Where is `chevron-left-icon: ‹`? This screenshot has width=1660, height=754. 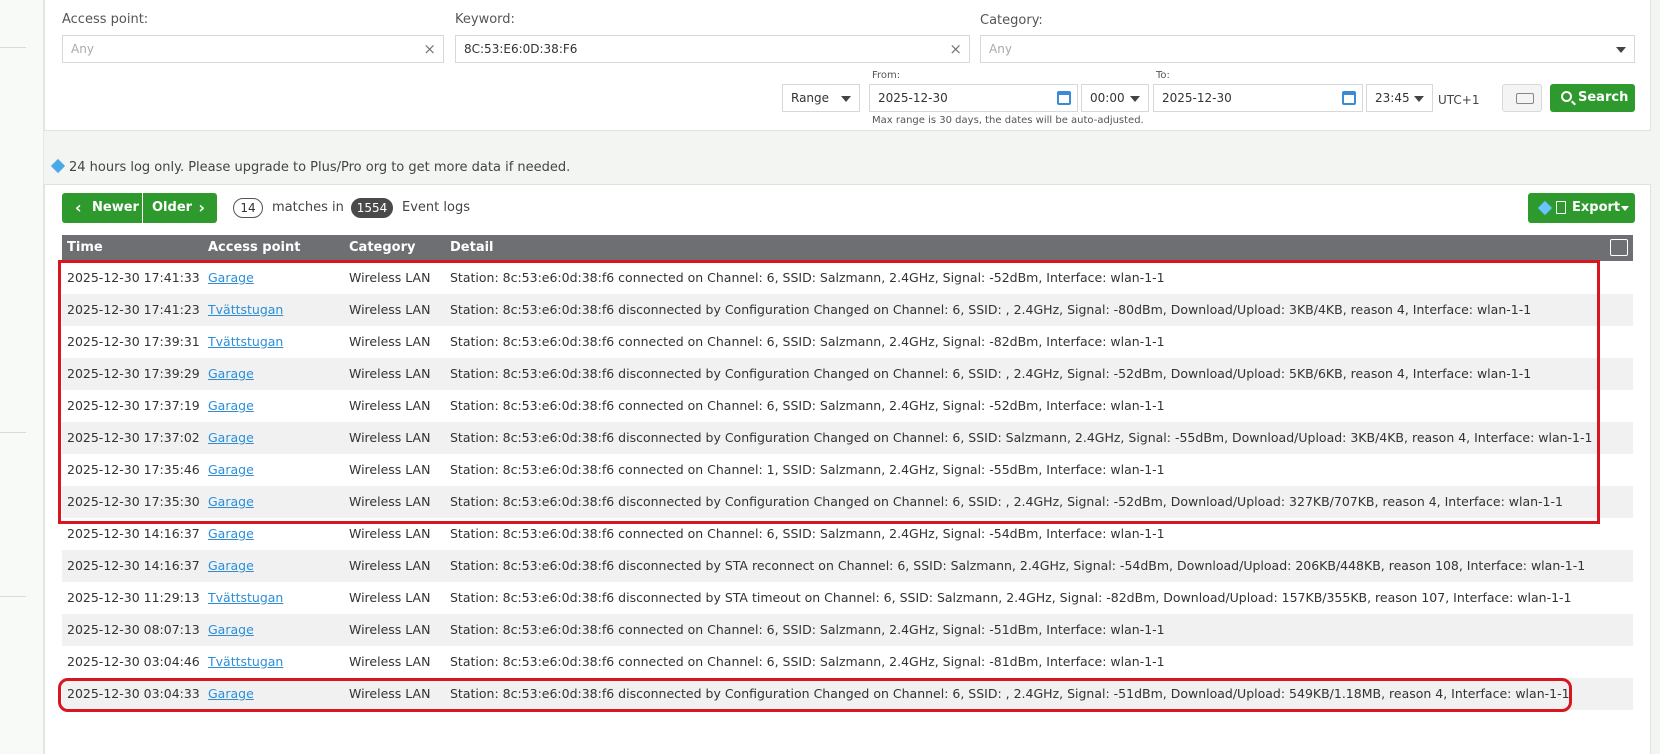 chevron-left-icon: ‹ is located at coordinates (78, 207).